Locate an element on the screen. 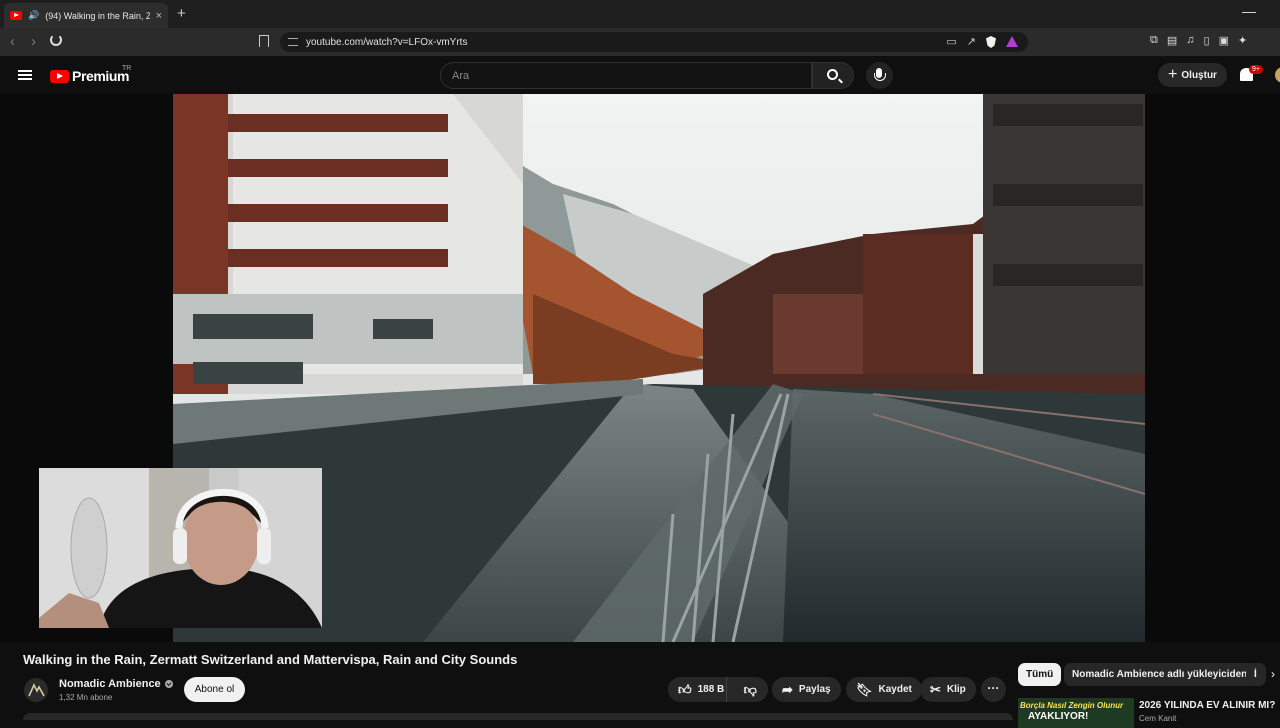 This screenshot has height=728, width=1280. verified-icon is located at coordinates (168, 684).